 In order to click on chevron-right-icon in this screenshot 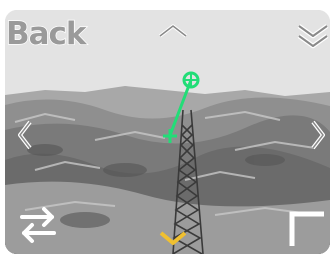, I will do `click(318, 135)`.